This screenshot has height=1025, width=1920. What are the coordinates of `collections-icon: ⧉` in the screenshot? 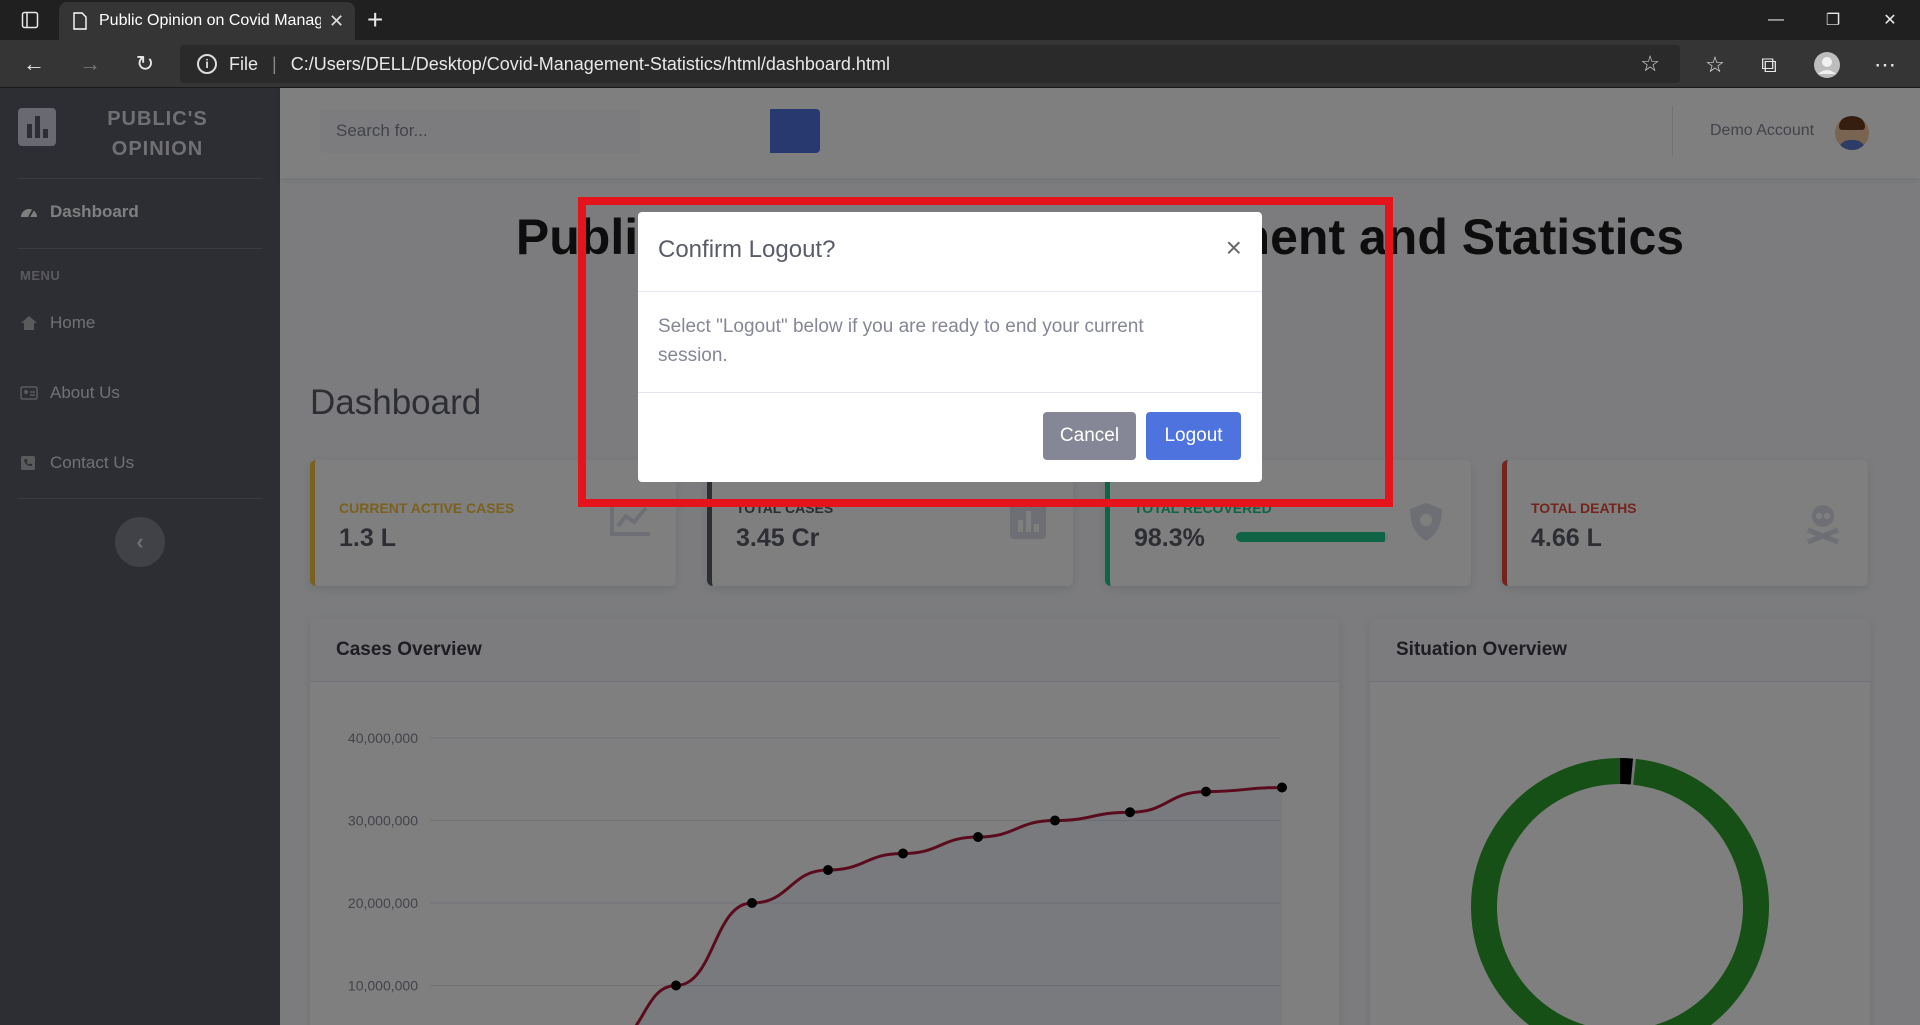 It's located at (1769, 65).